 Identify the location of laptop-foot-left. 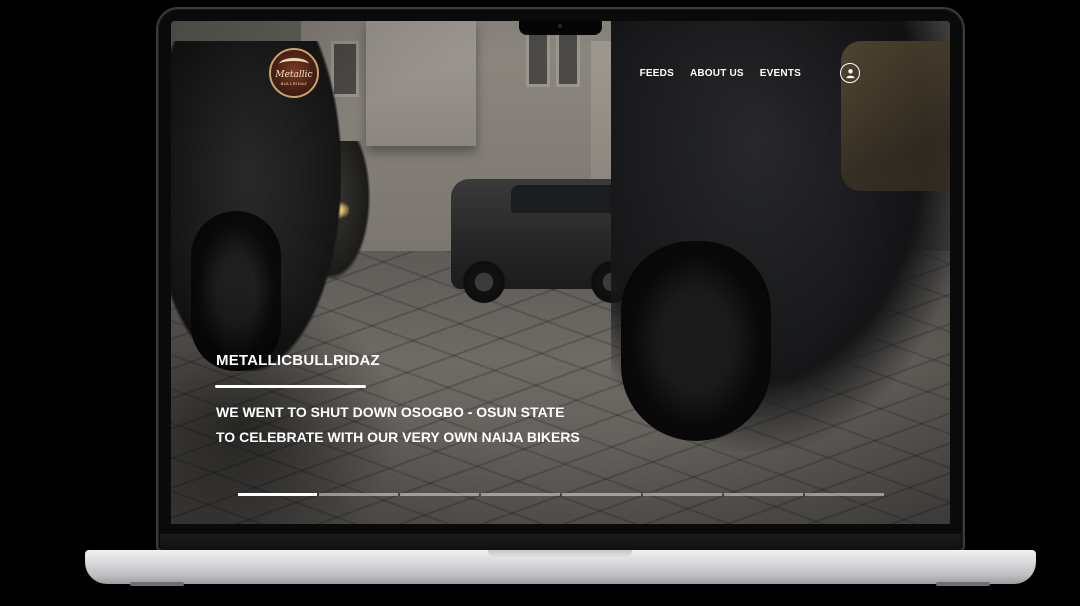
(157, 584).